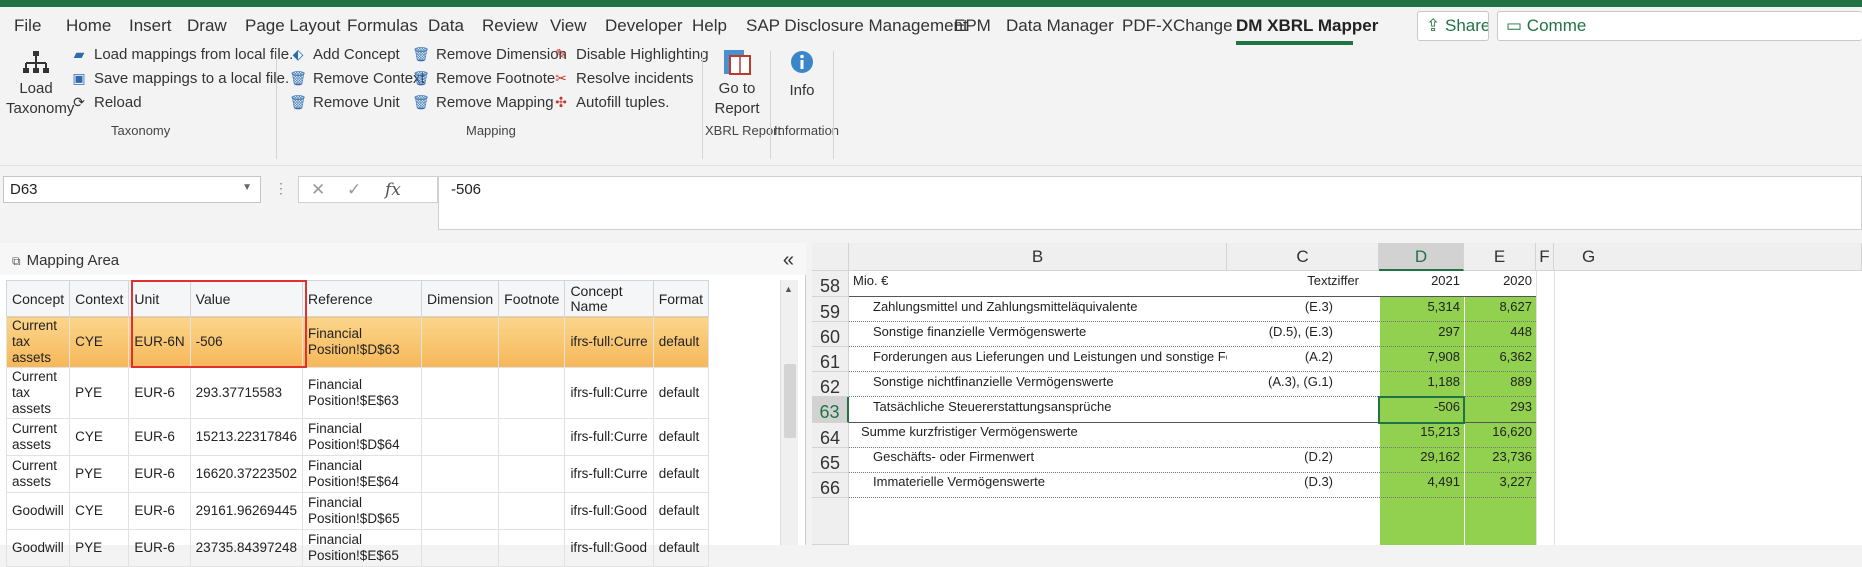  What do you see at coordinates (150, 26) in the screenshot?
I see `tab-insert: Insert` at bounding box center [150, 26].